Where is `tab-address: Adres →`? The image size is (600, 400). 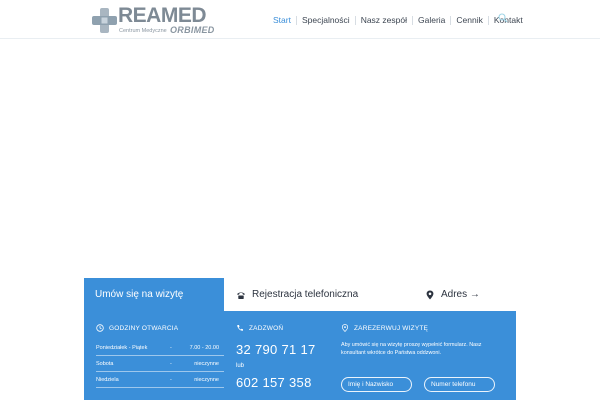 tab-address: Adres → is located at coordinates (456, 294).